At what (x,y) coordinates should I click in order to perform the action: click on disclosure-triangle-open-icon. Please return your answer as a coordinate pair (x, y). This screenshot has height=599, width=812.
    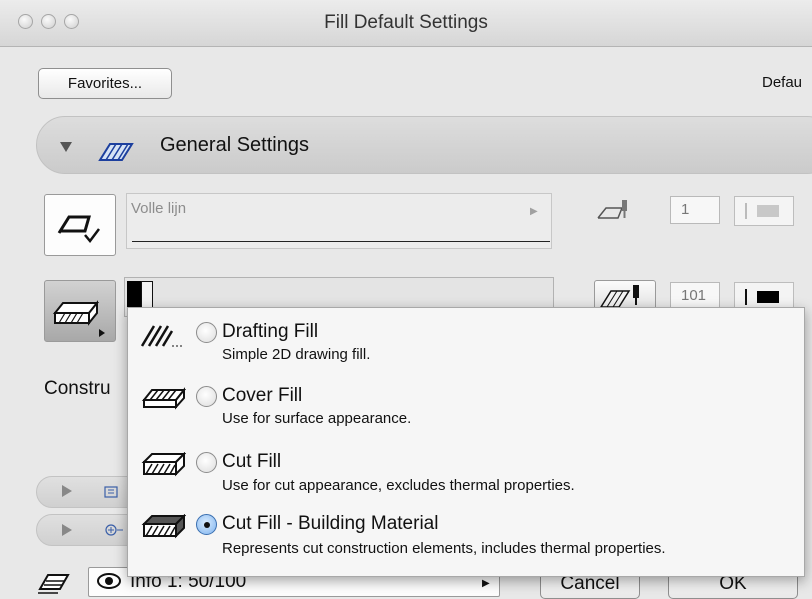
    Looking at the image, I should click on (66, 147).